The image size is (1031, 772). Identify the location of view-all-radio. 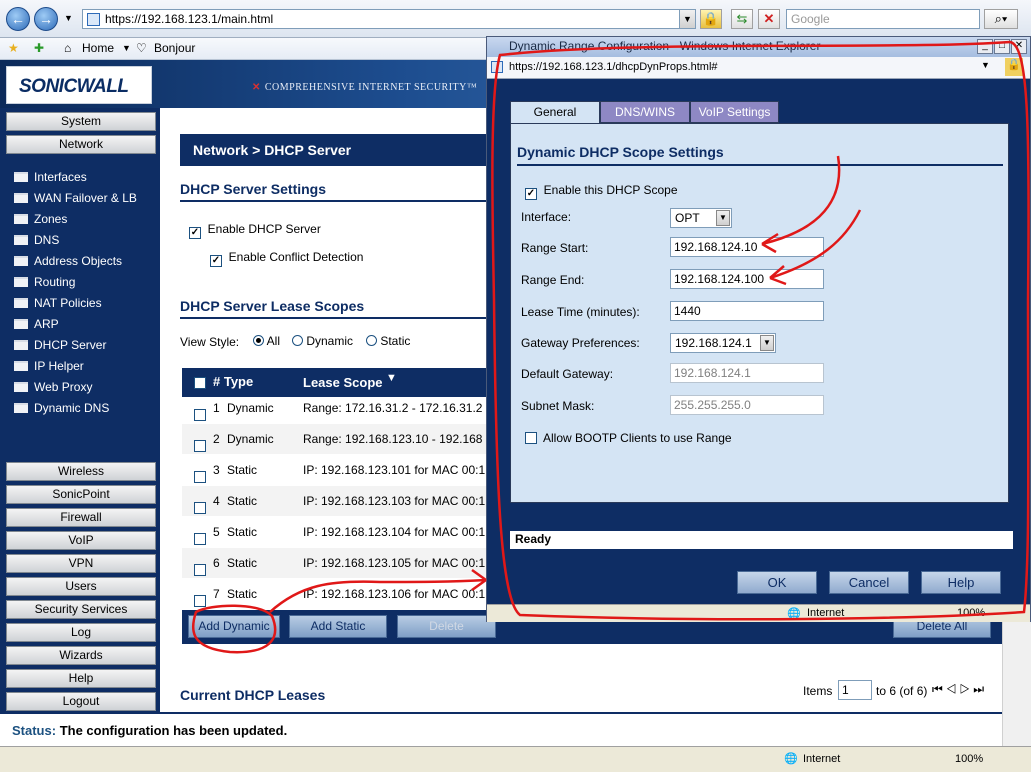
(258, 340).